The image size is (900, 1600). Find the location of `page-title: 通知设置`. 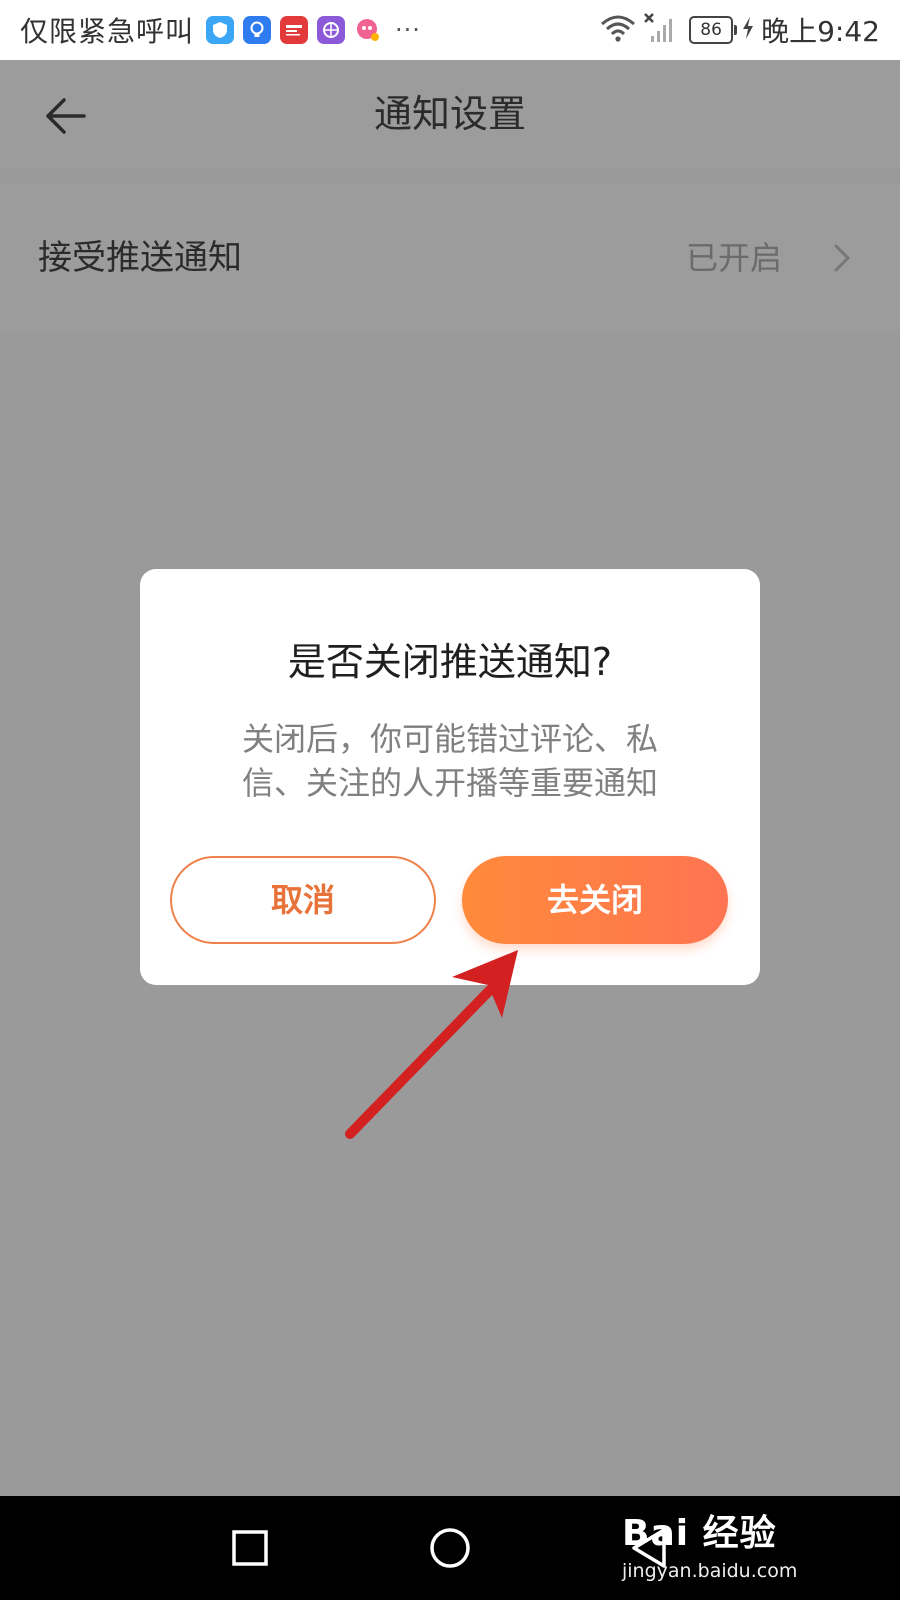

page-title: 通知设置 is located at coordinates (449, 114).